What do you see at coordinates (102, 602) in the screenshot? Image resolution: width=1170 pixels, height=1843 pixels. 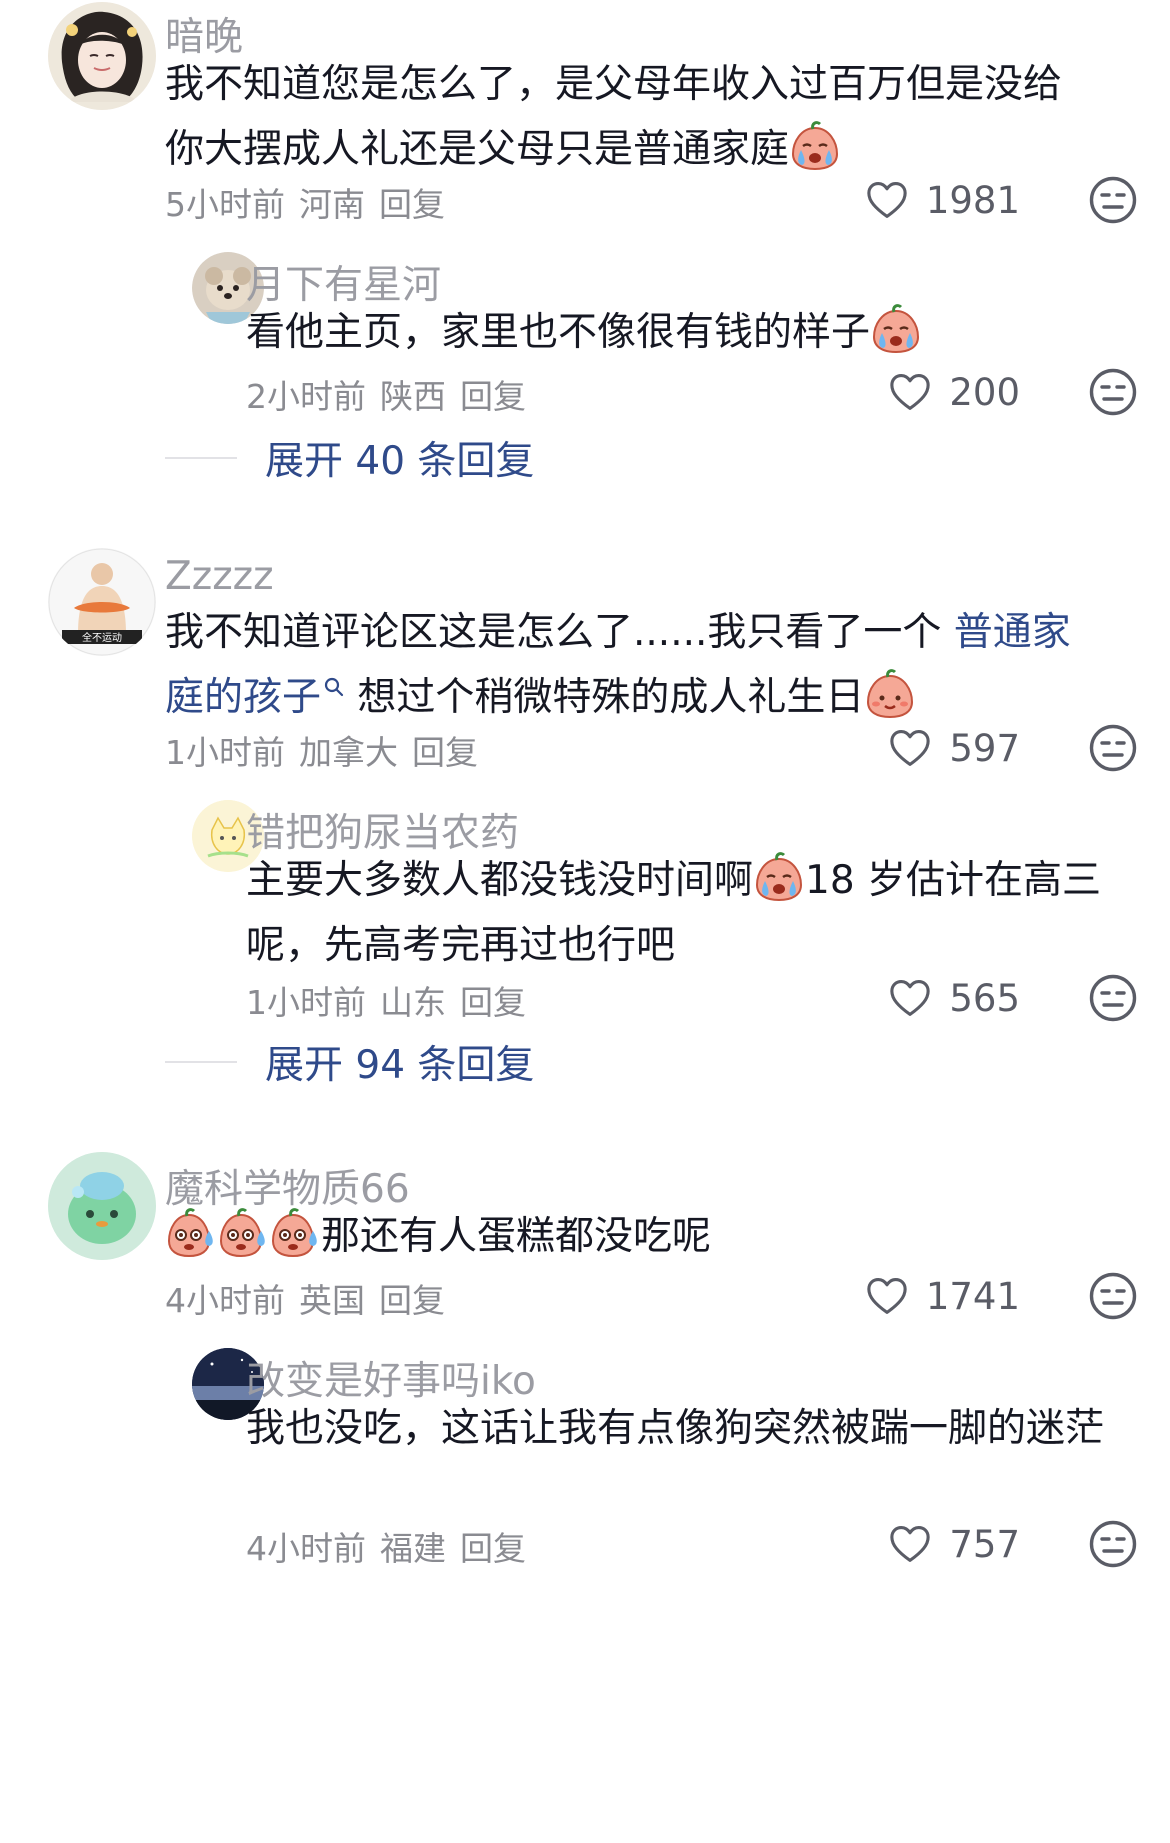 I see `avatar: 全不运动` at bounding box center [102, 602].